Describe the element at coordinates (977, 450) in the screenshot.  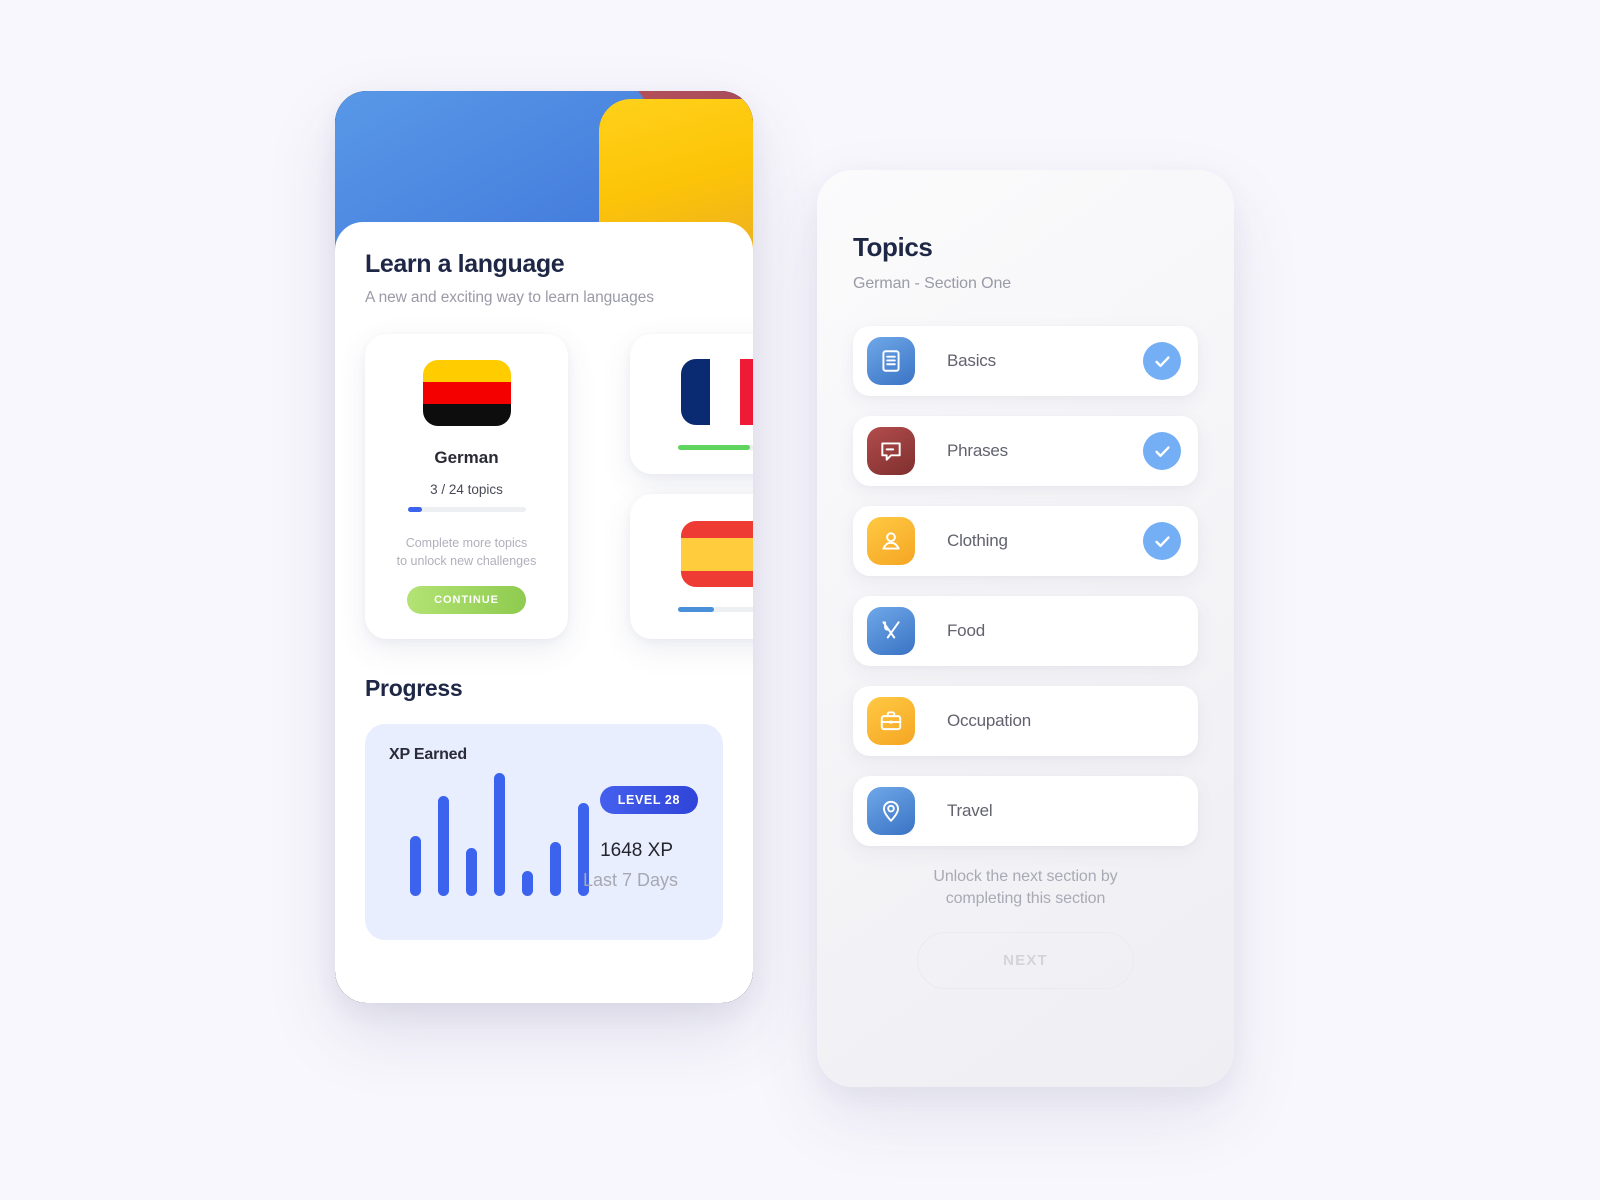
I see `topic-label: Phrases` at that location.